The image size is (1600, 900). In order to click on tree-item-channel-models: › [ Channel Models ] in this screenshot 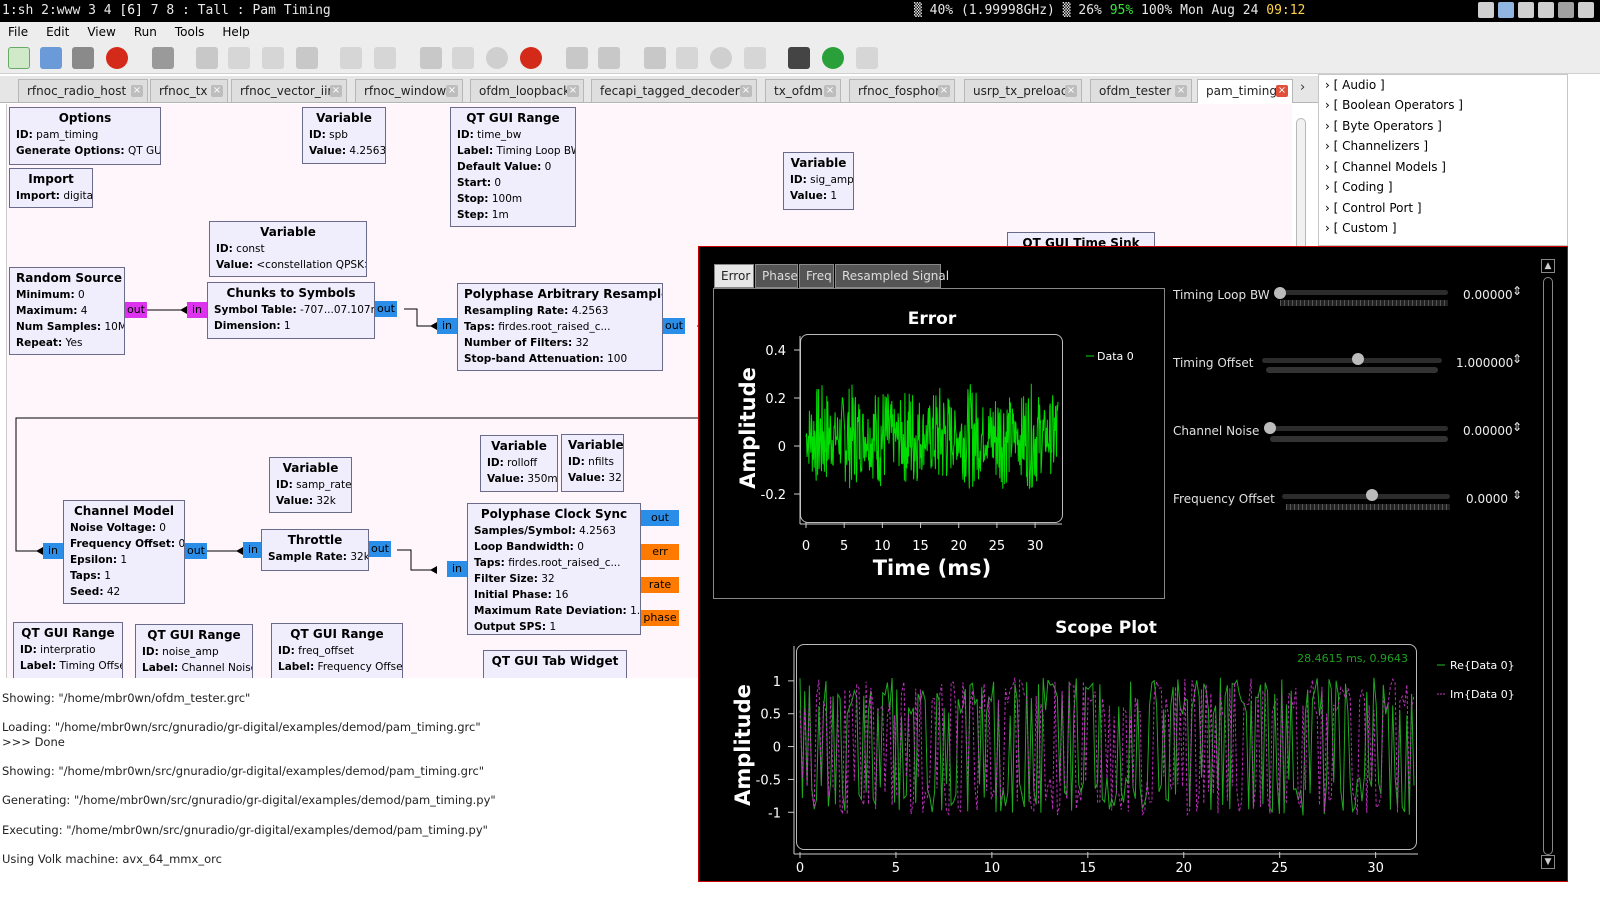, I will do `click(1385, 167)`.